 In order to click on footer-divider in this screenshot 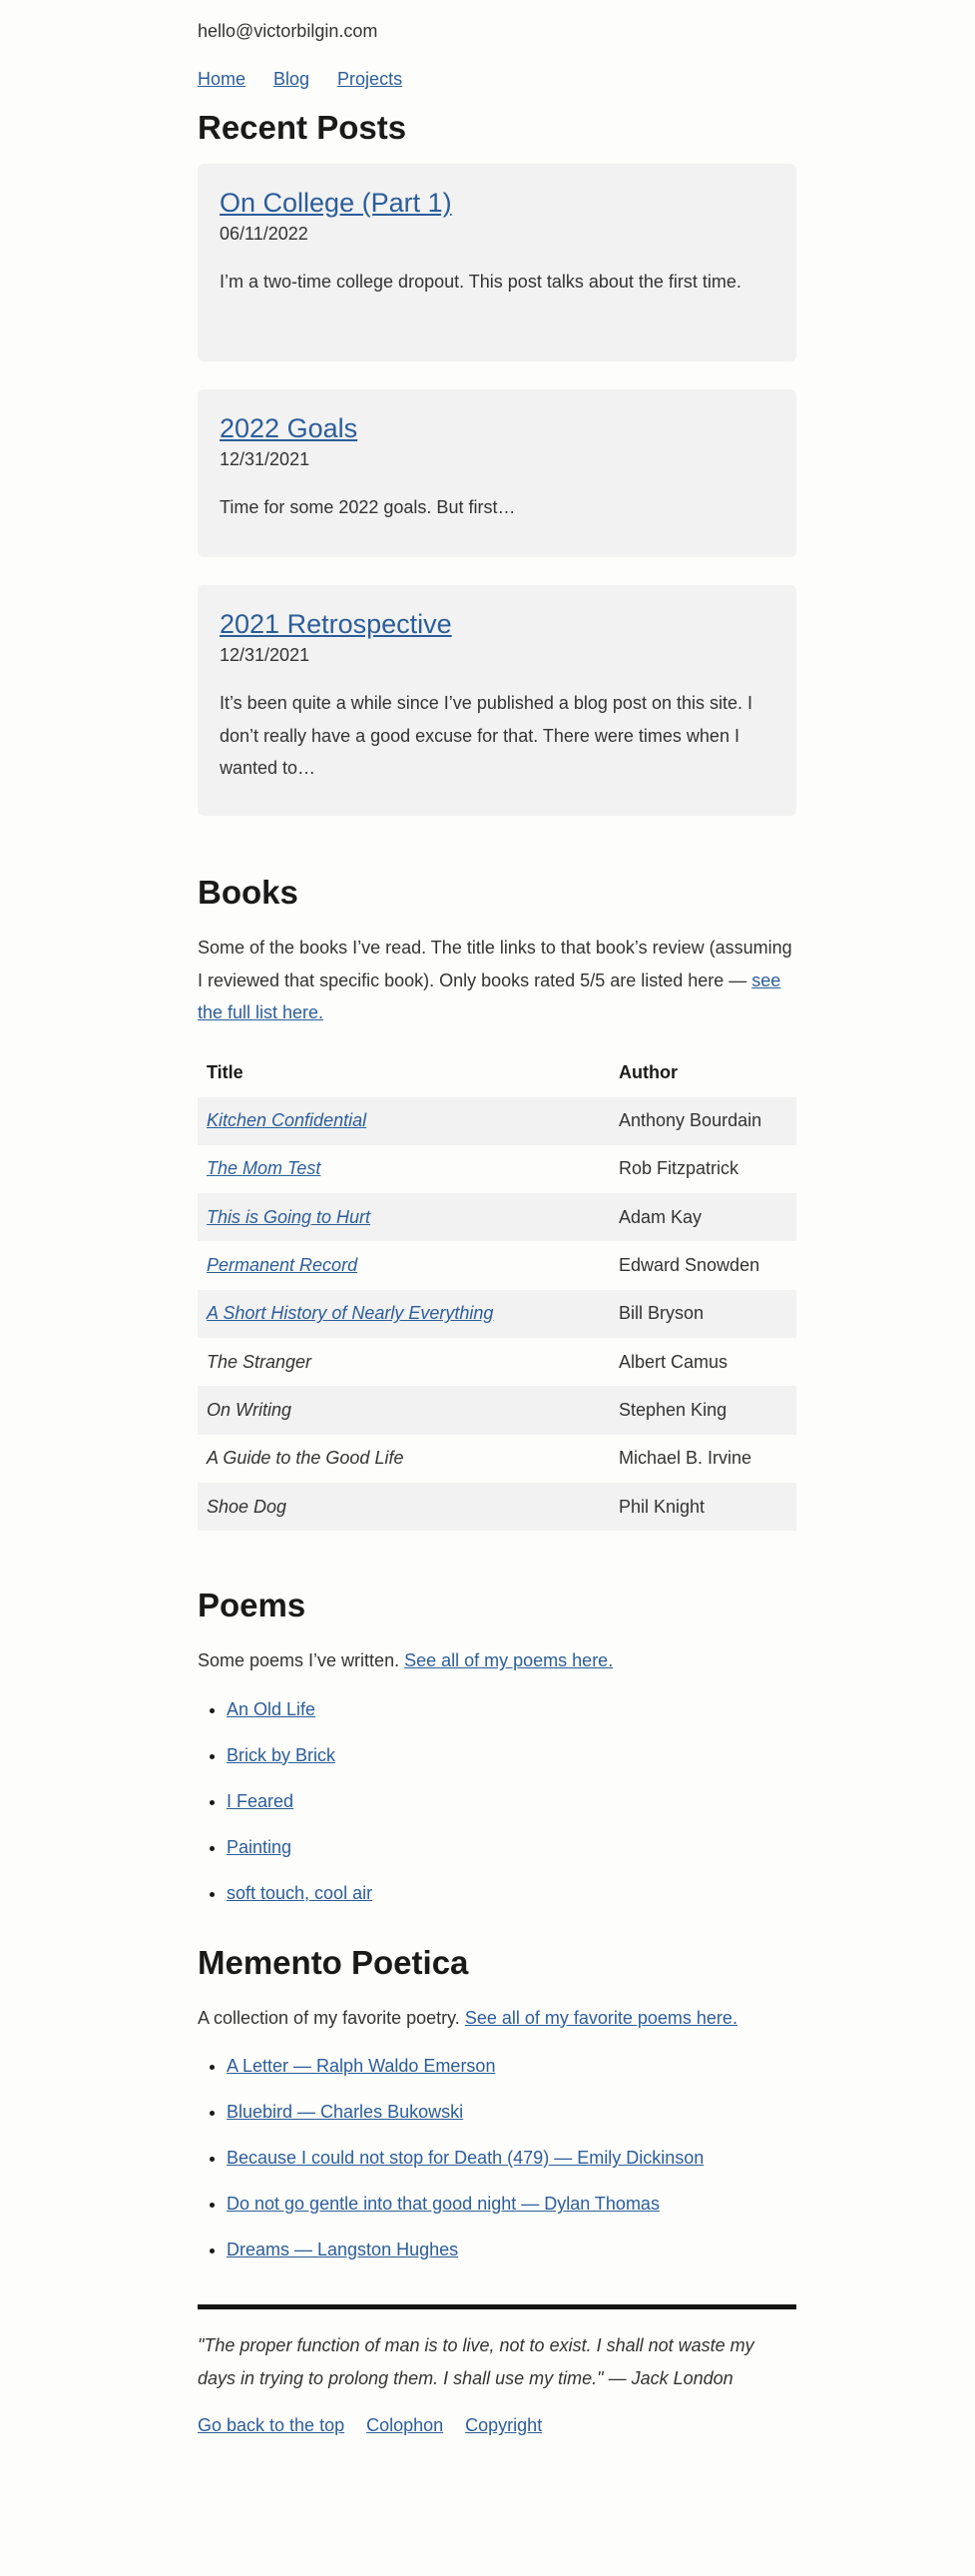, I will do `click(497, 2307)`.